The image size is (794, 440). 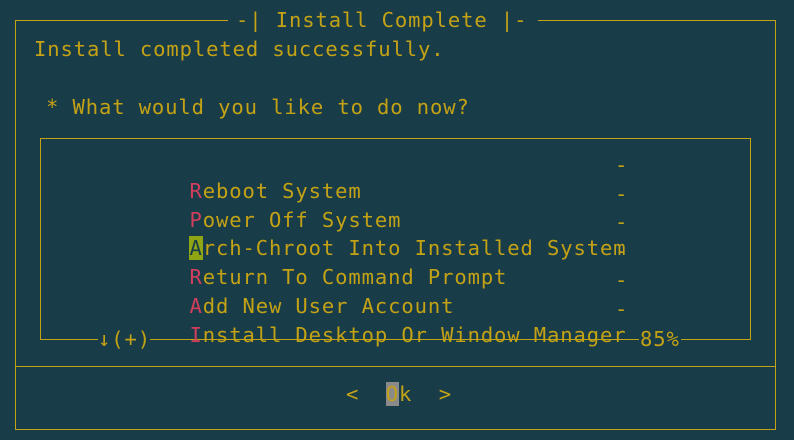 I want to click on ok-button: Ok, so click(x=399, y=394).